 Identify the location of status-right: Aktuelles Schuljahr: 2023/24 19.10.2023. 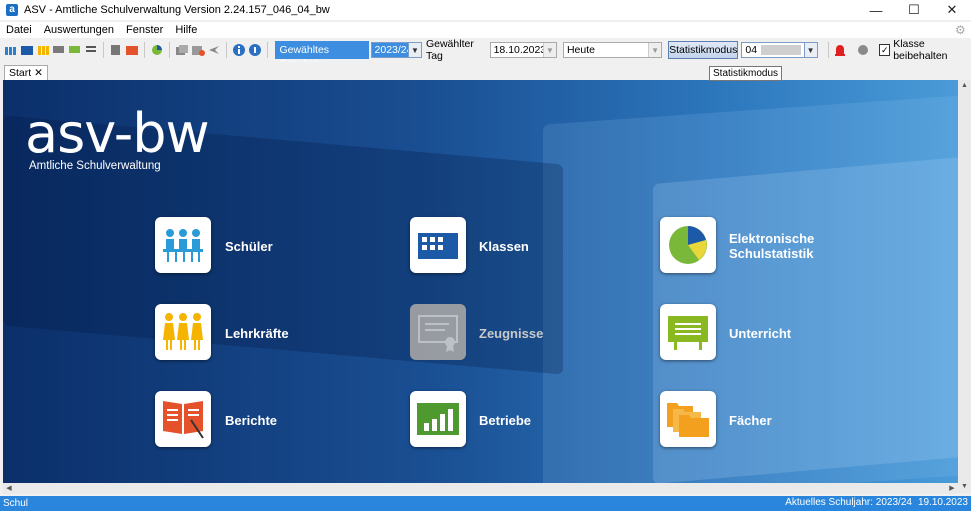
(876, 502).